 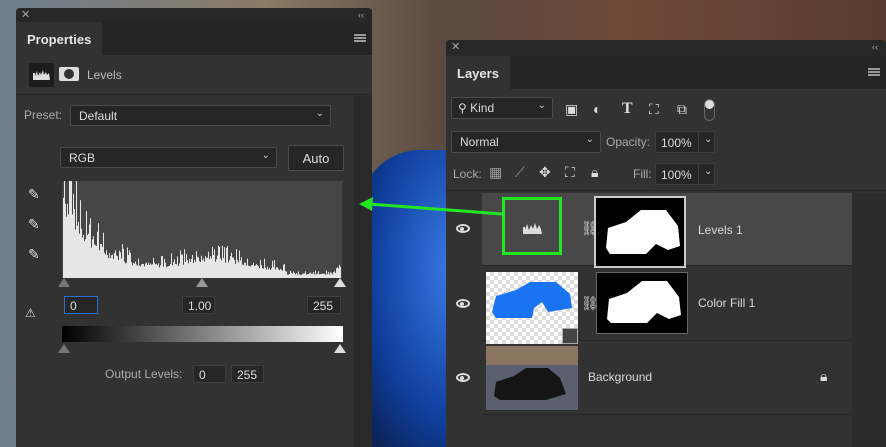 I want to click on layer-name: Background, so click(x=620, y=377).